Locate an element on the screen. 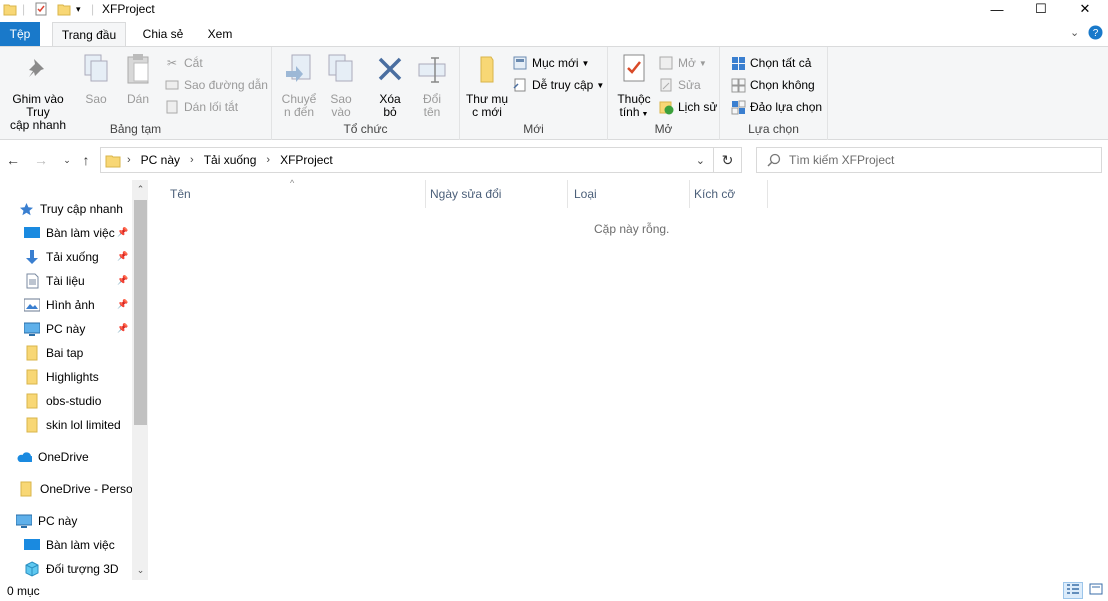  open-group: Thuộc tính ▼ Mở ▼ Sửa Lịch sử Mở is located at coordinates (664, 93).